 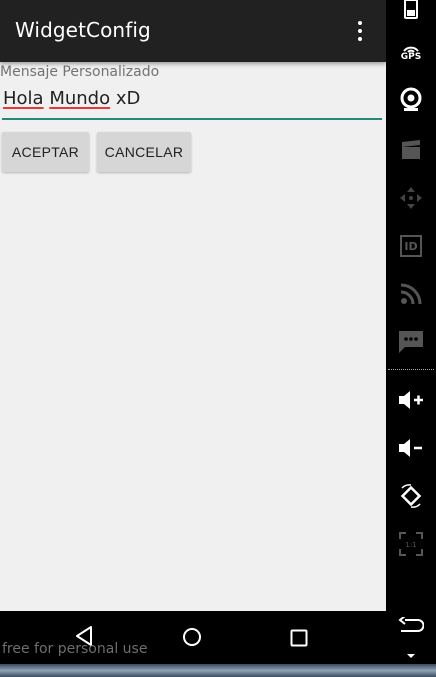 What do you see at coordinates (411, 198) in the screenshot?
I see `dpad-icon` at bounding box center [411, 198].